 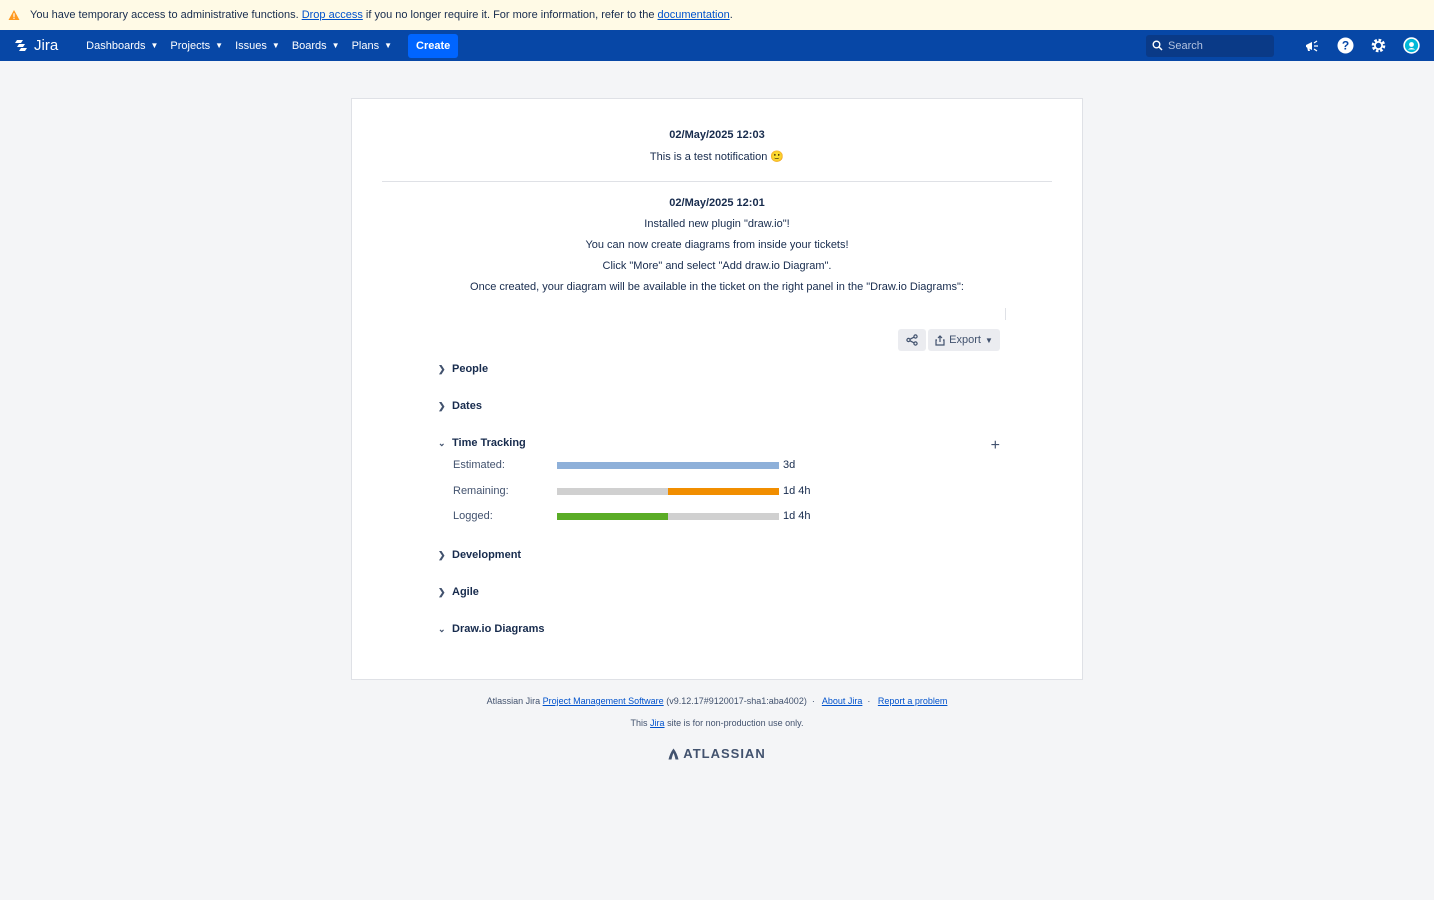 I want to click on search-box, so click(x=1210, y=45).